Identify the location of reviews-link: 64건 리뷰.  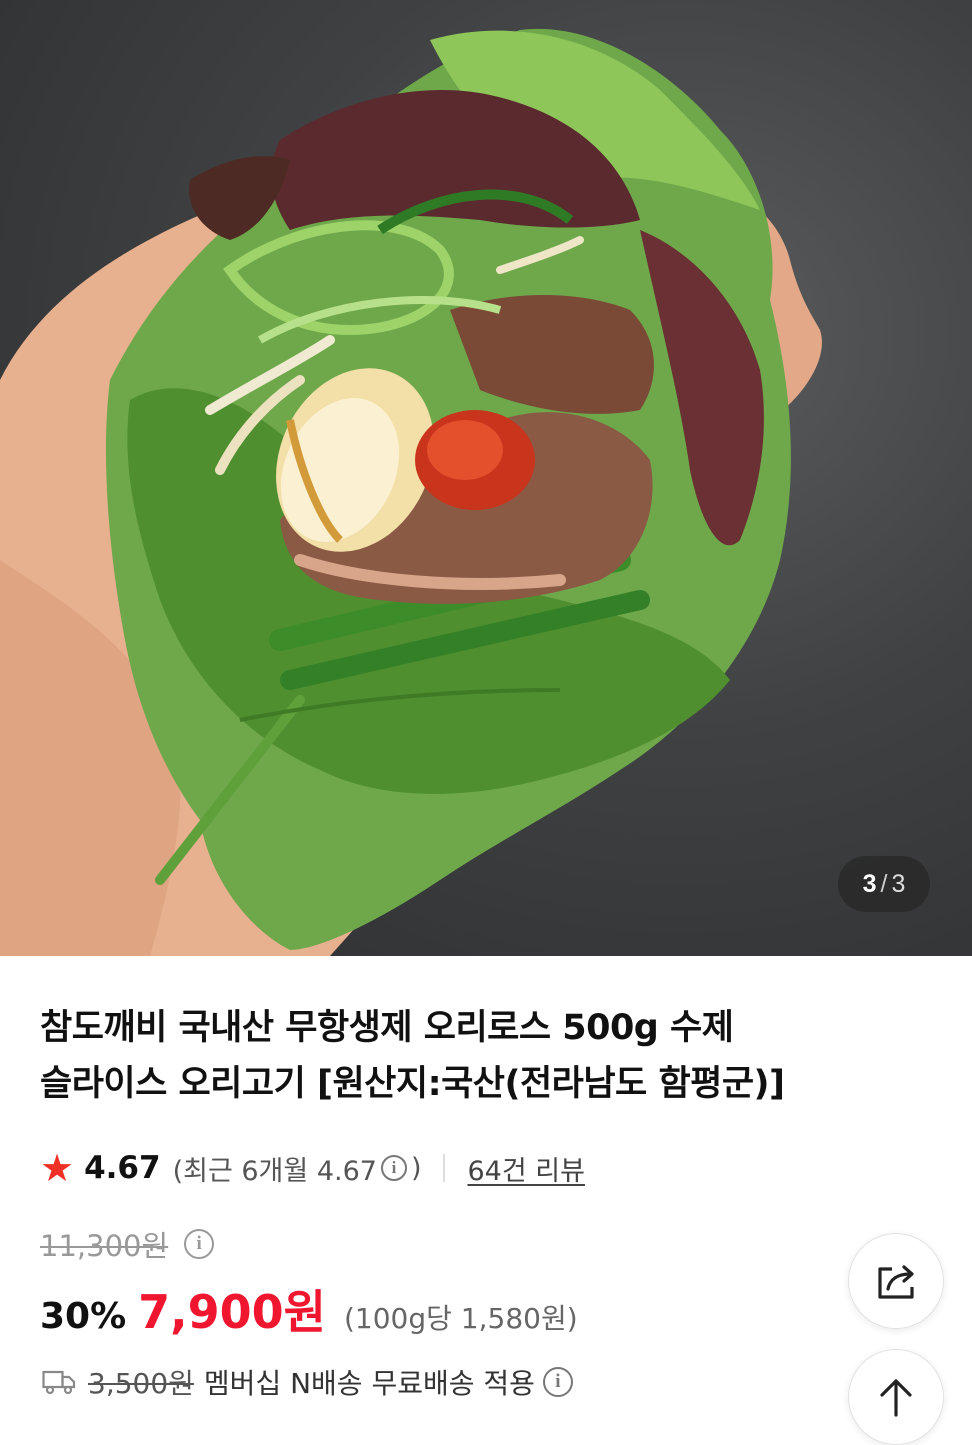
(525, 1168).